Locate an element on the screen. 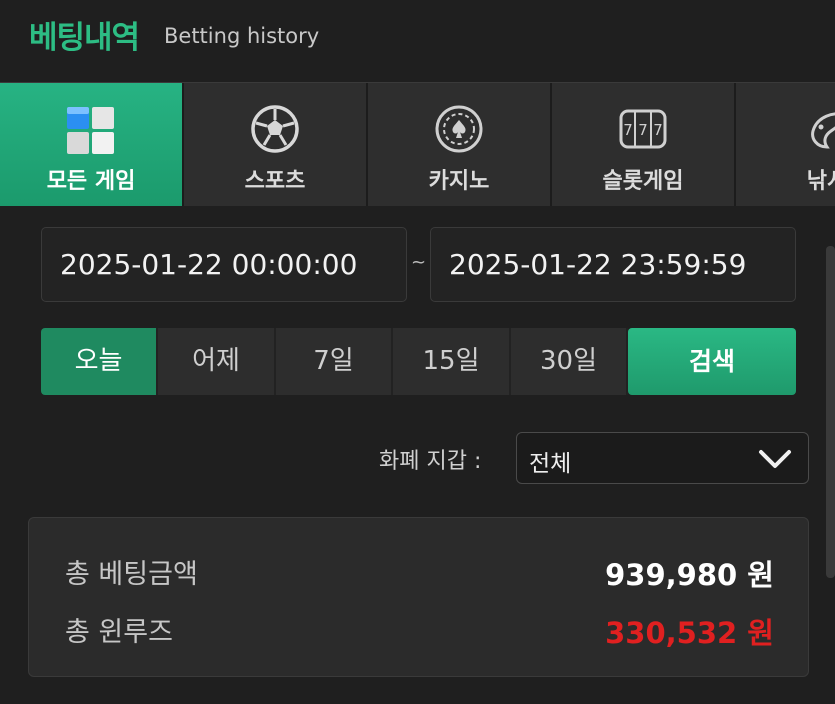 Image resolution: width=835 pixels, height=704 pixels. tab-label: 스포츠 is located at coordinates (275, 181).